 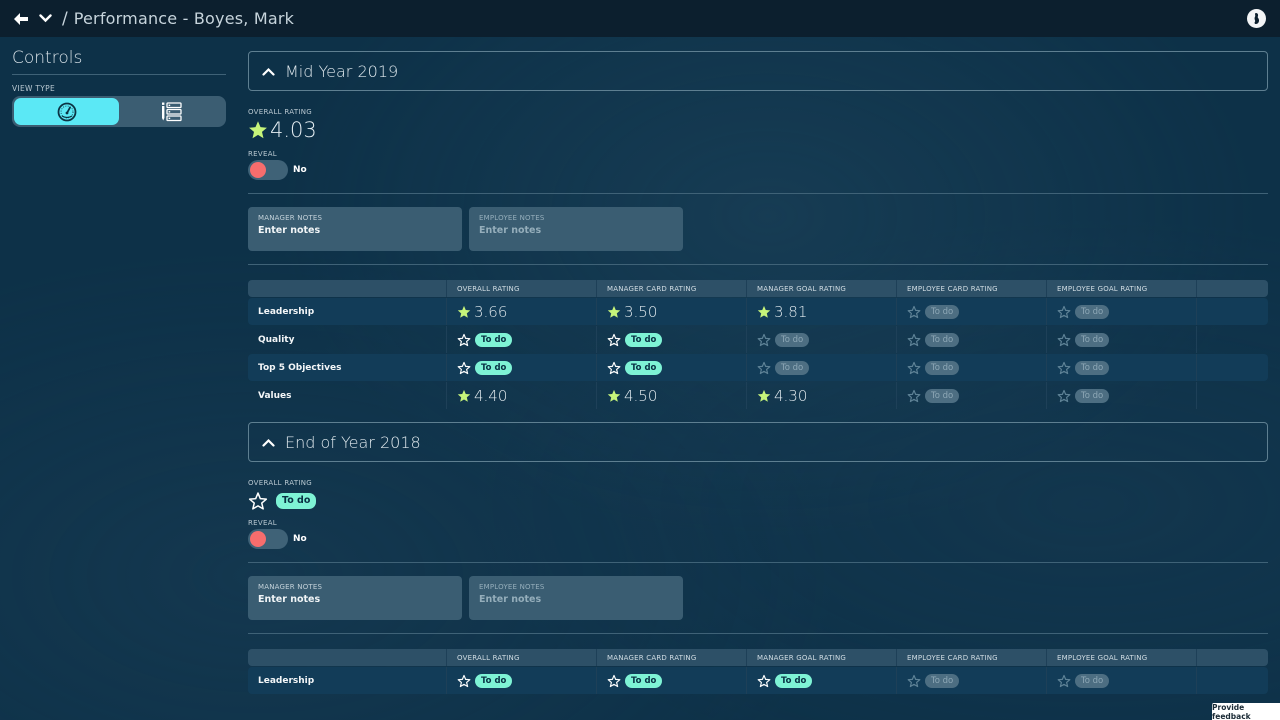 What do you see at coordinates (758, 71) in the screenshot?
I see `section-header-toggle: Mid Year 2019` at bounding box center [758, 71].